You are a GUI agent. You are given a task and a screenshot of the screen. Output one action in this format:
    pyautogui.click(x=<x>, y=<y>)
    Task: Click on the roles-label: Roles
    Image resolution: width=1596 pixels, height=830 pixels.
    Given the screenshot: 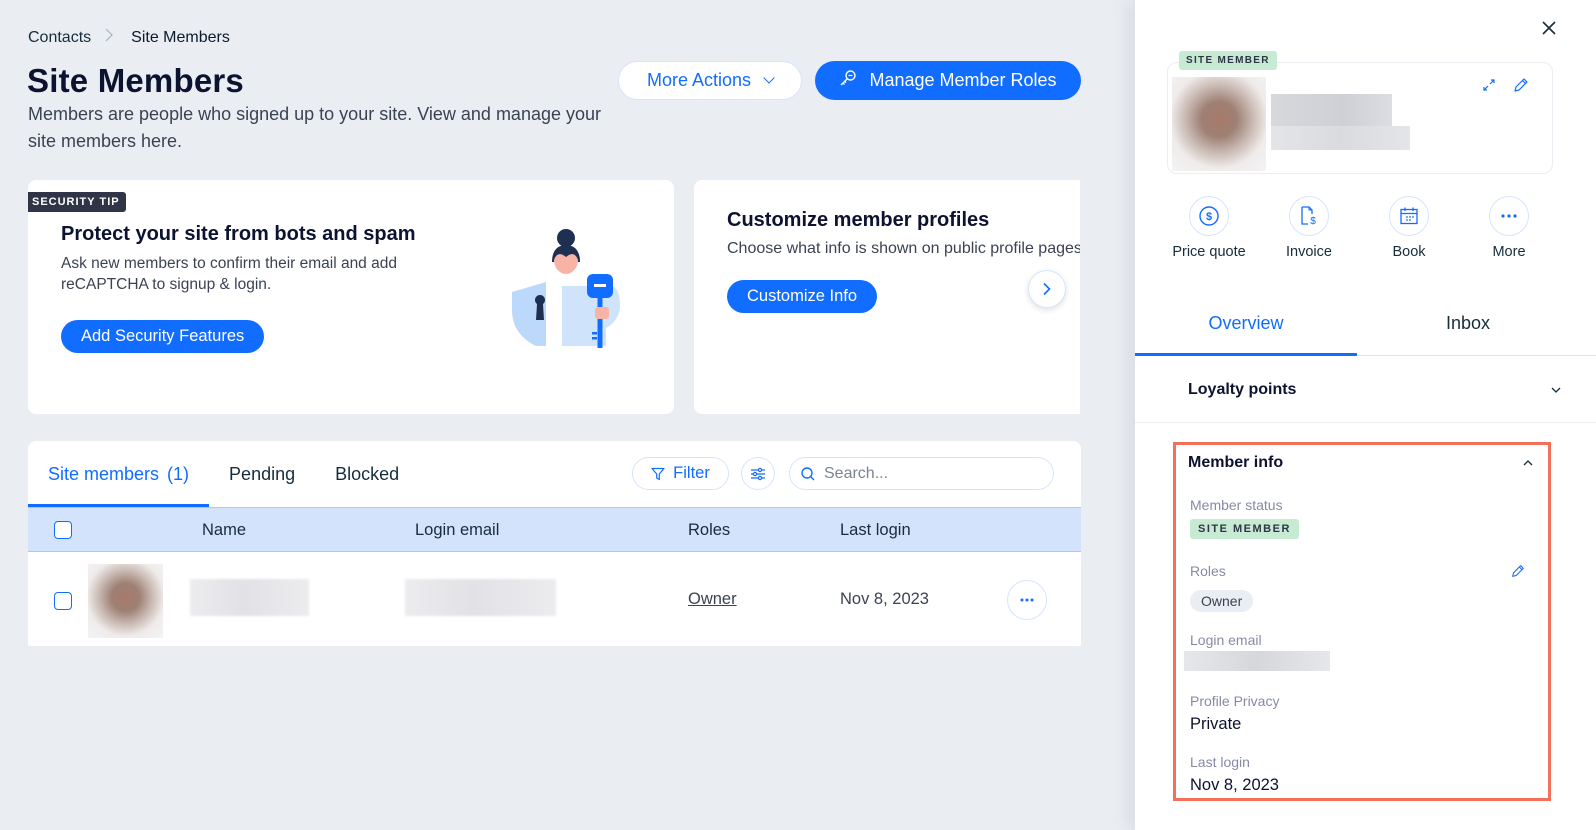 What is the action you would take?
    pyautogui.click(x=1208, y=571)
    